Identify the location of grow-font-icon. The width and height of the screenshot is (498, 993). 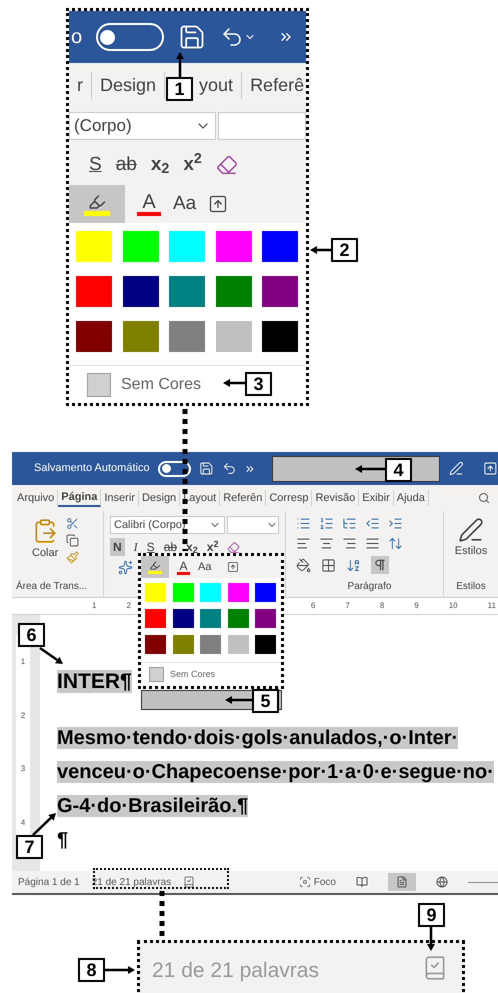
(233, 567).